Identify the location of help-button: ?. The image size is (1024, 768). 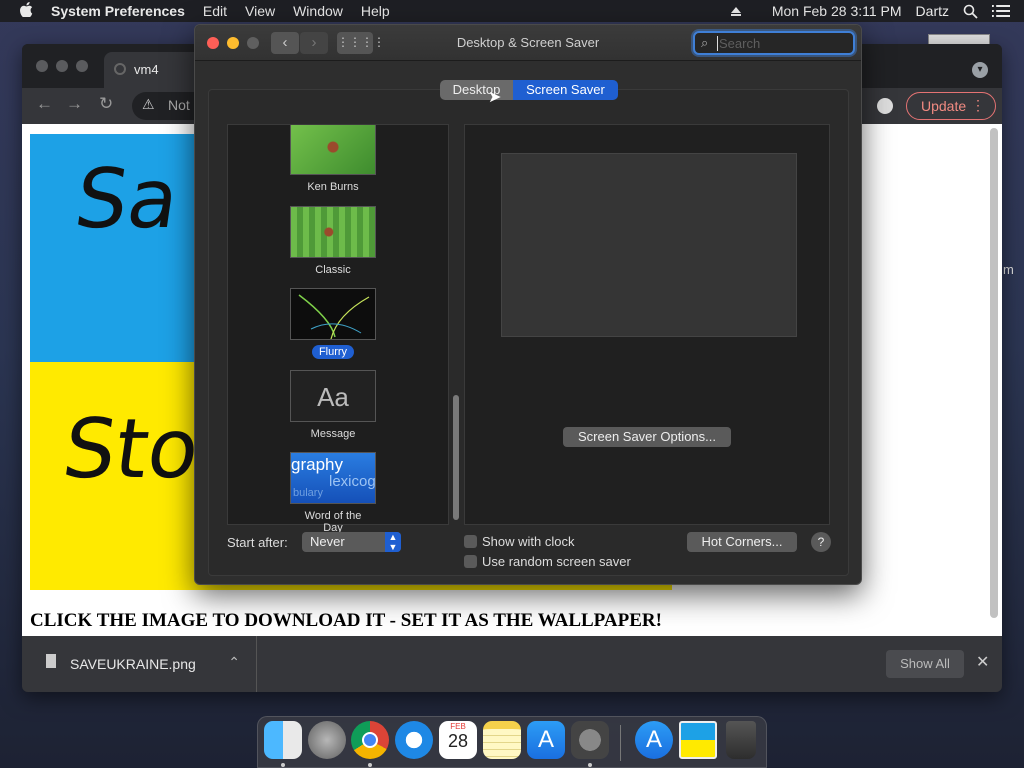
(821, 542).